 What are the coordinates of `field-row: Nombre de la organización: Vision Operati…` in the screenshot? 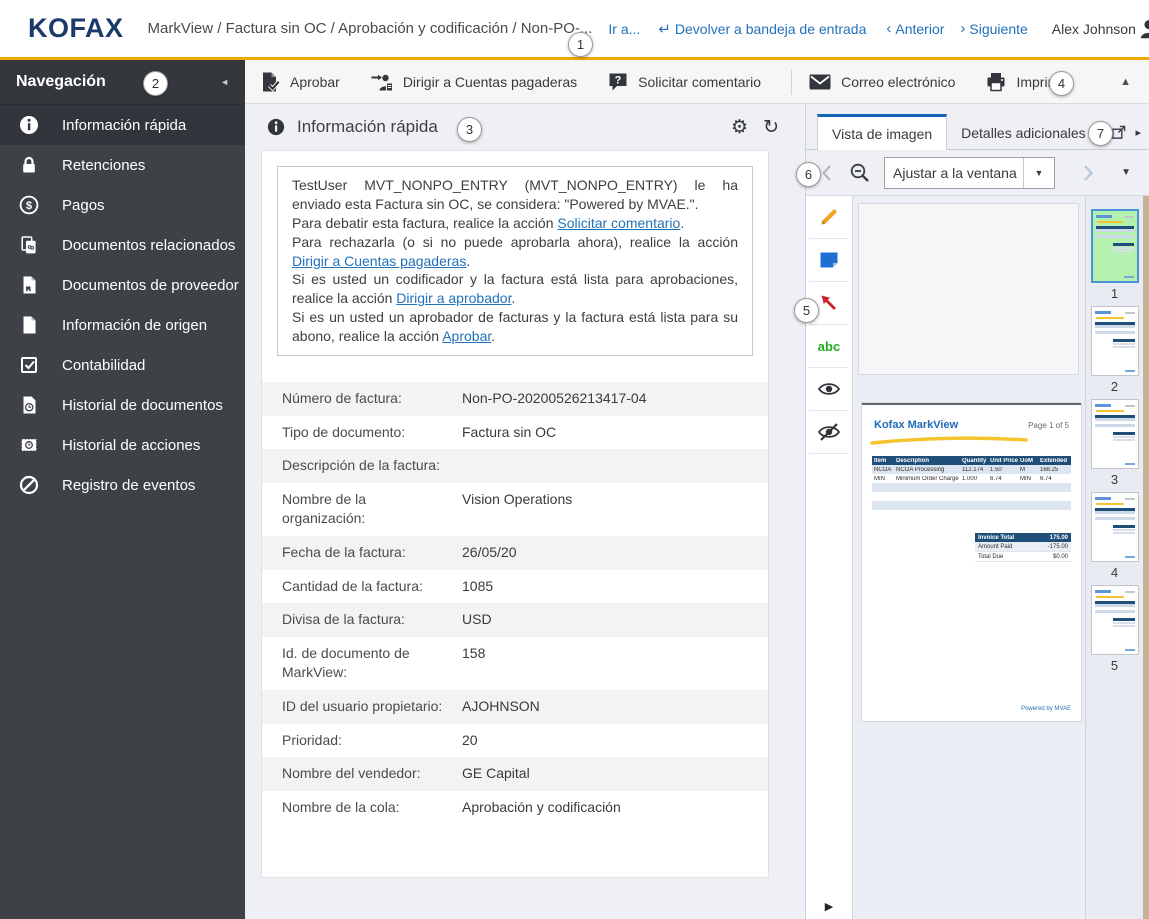 It's located at (515, 509).